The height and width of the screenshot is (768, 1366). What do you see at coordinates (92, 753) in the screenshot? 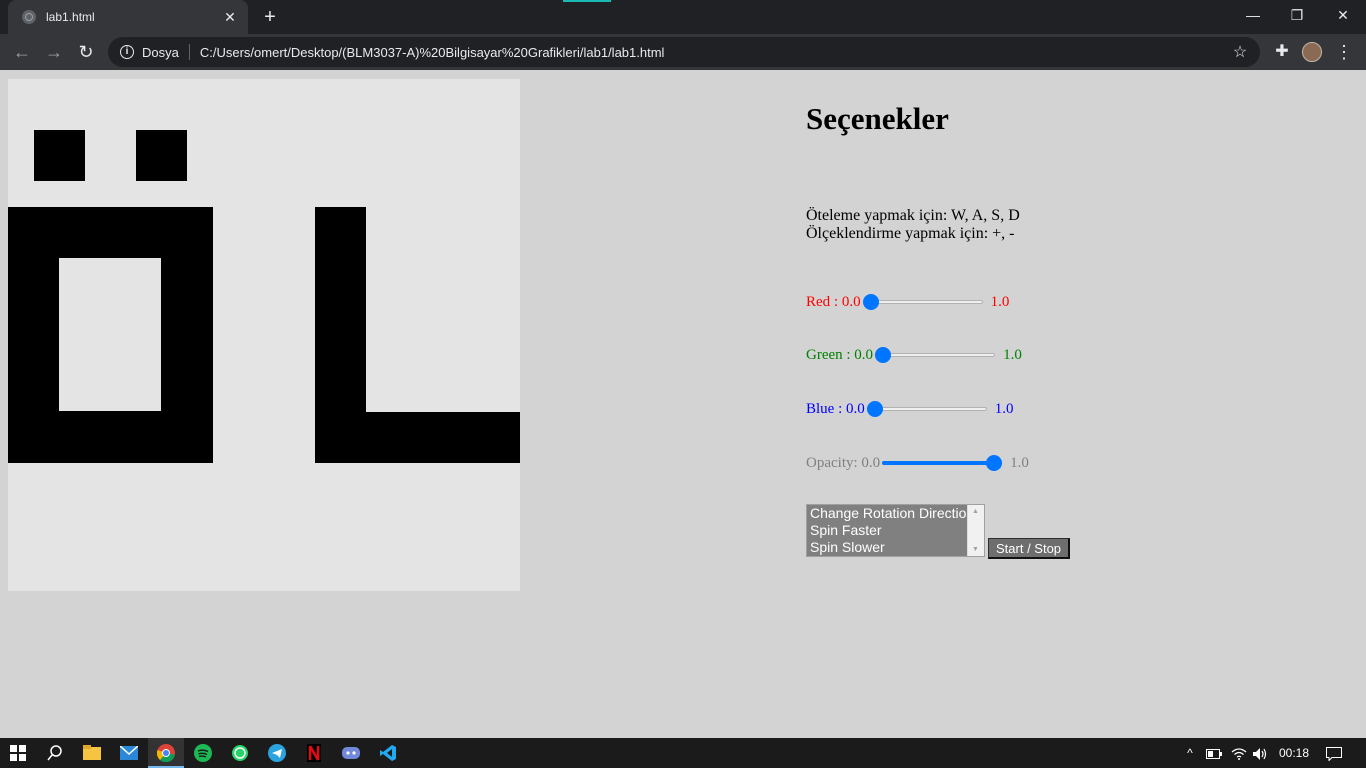
I see `file-explorer-icon` at bounding box center [92, 753].